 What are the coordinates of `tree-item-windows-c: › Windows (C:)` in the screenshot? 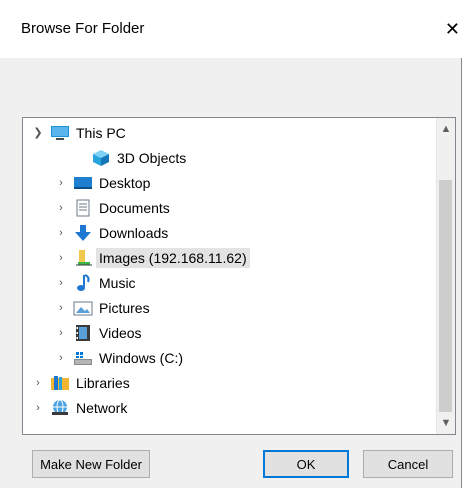 It's located at (119, 357).